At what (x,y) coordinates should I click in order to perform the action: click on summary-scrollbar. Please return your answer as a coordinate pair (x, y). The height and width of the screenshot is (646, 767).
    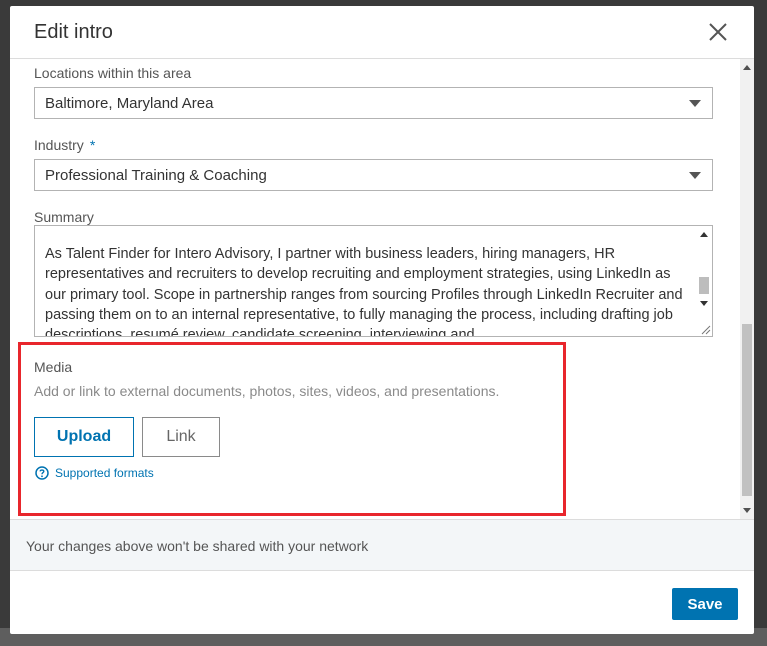
    Looking at the image, I should click on (704, 281).